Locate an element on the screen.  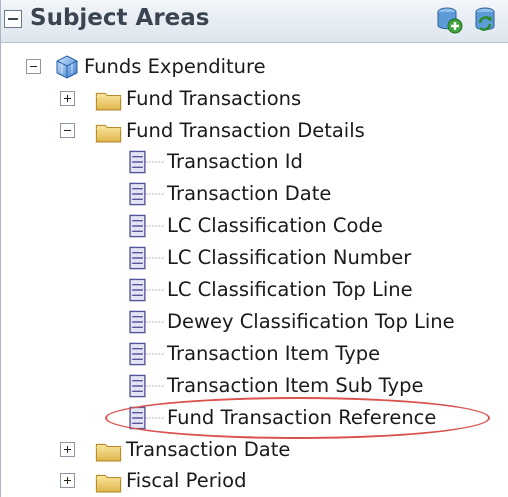
column-label: Transaction Item Type is located at coordinates (274, 353).